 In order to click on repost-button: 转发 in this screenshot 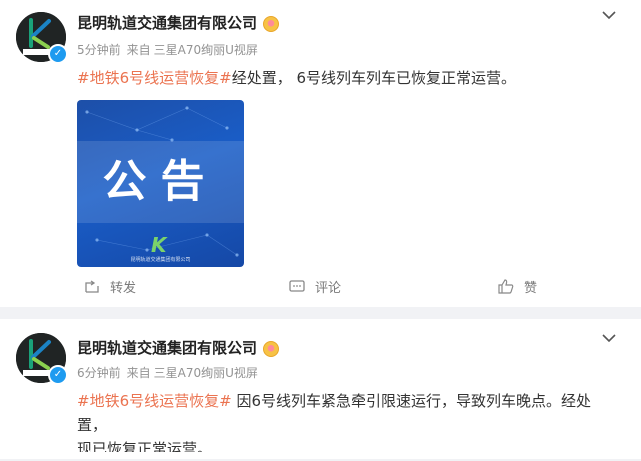, I will do `click(110, 288)`.